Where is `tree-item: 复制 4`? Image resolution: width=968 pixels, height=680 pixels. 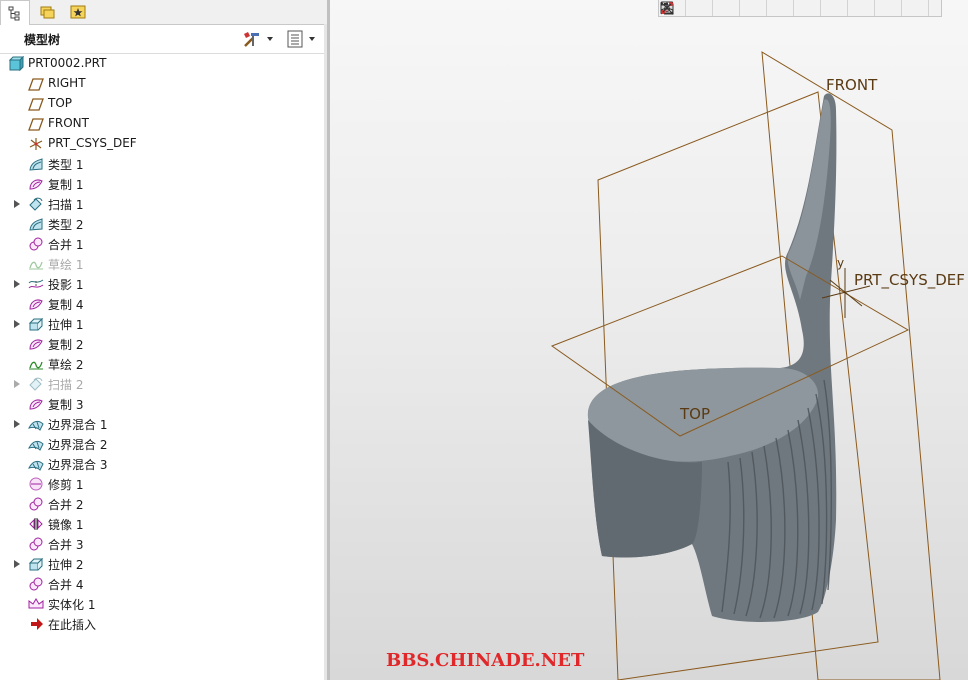 tree-item: 复制 4 is located at coordinates (162, 304).